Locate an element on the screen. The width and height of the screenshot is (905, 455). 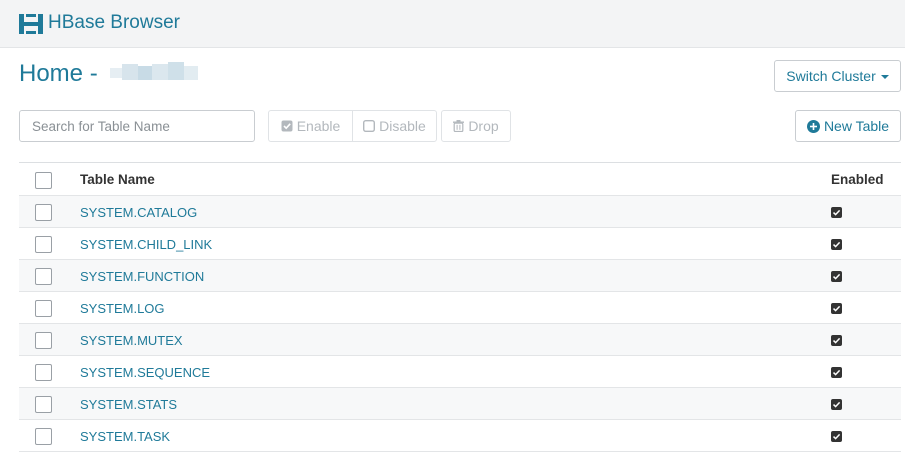
app-title: HBase Browser is located at coordinates (114, 23).